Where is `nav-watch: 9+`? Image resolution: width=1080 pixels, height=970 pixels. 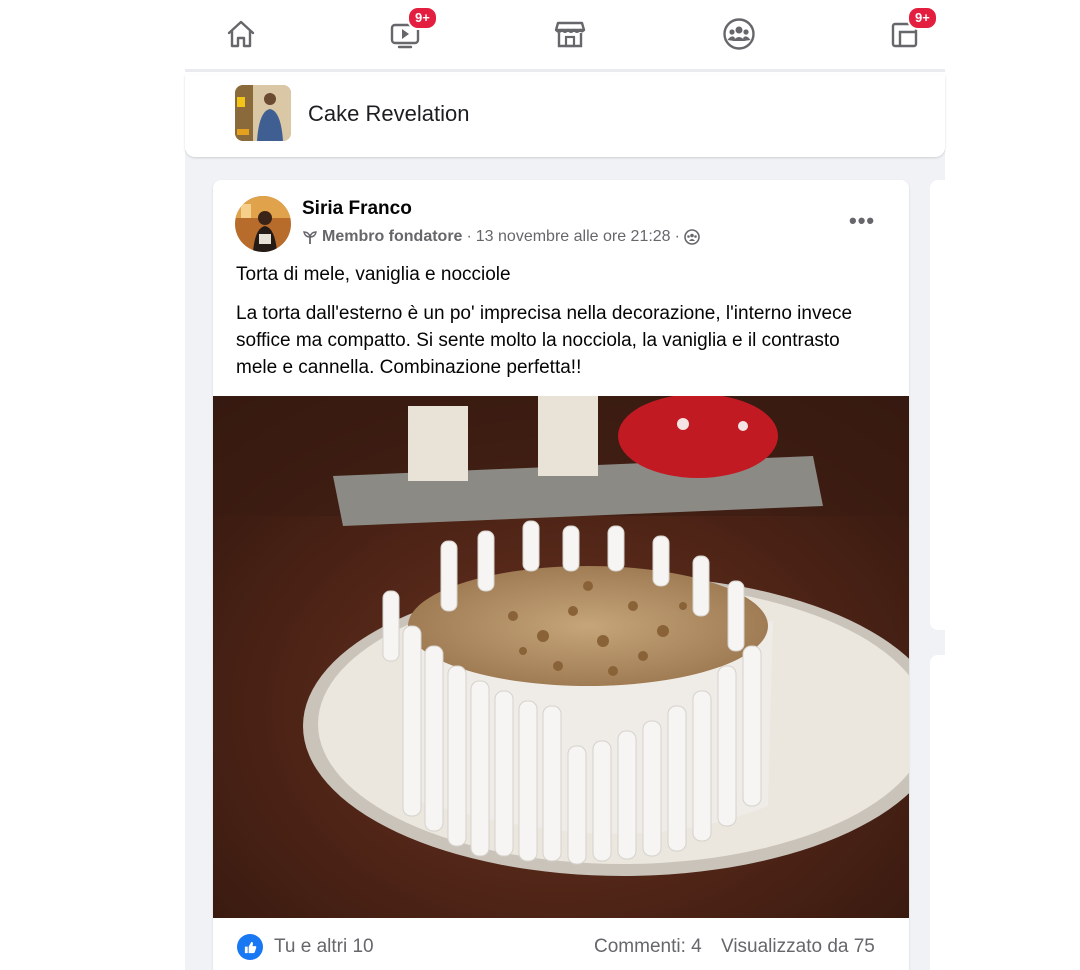 nav-watch: 9+ is located at coordinates (411, 30).